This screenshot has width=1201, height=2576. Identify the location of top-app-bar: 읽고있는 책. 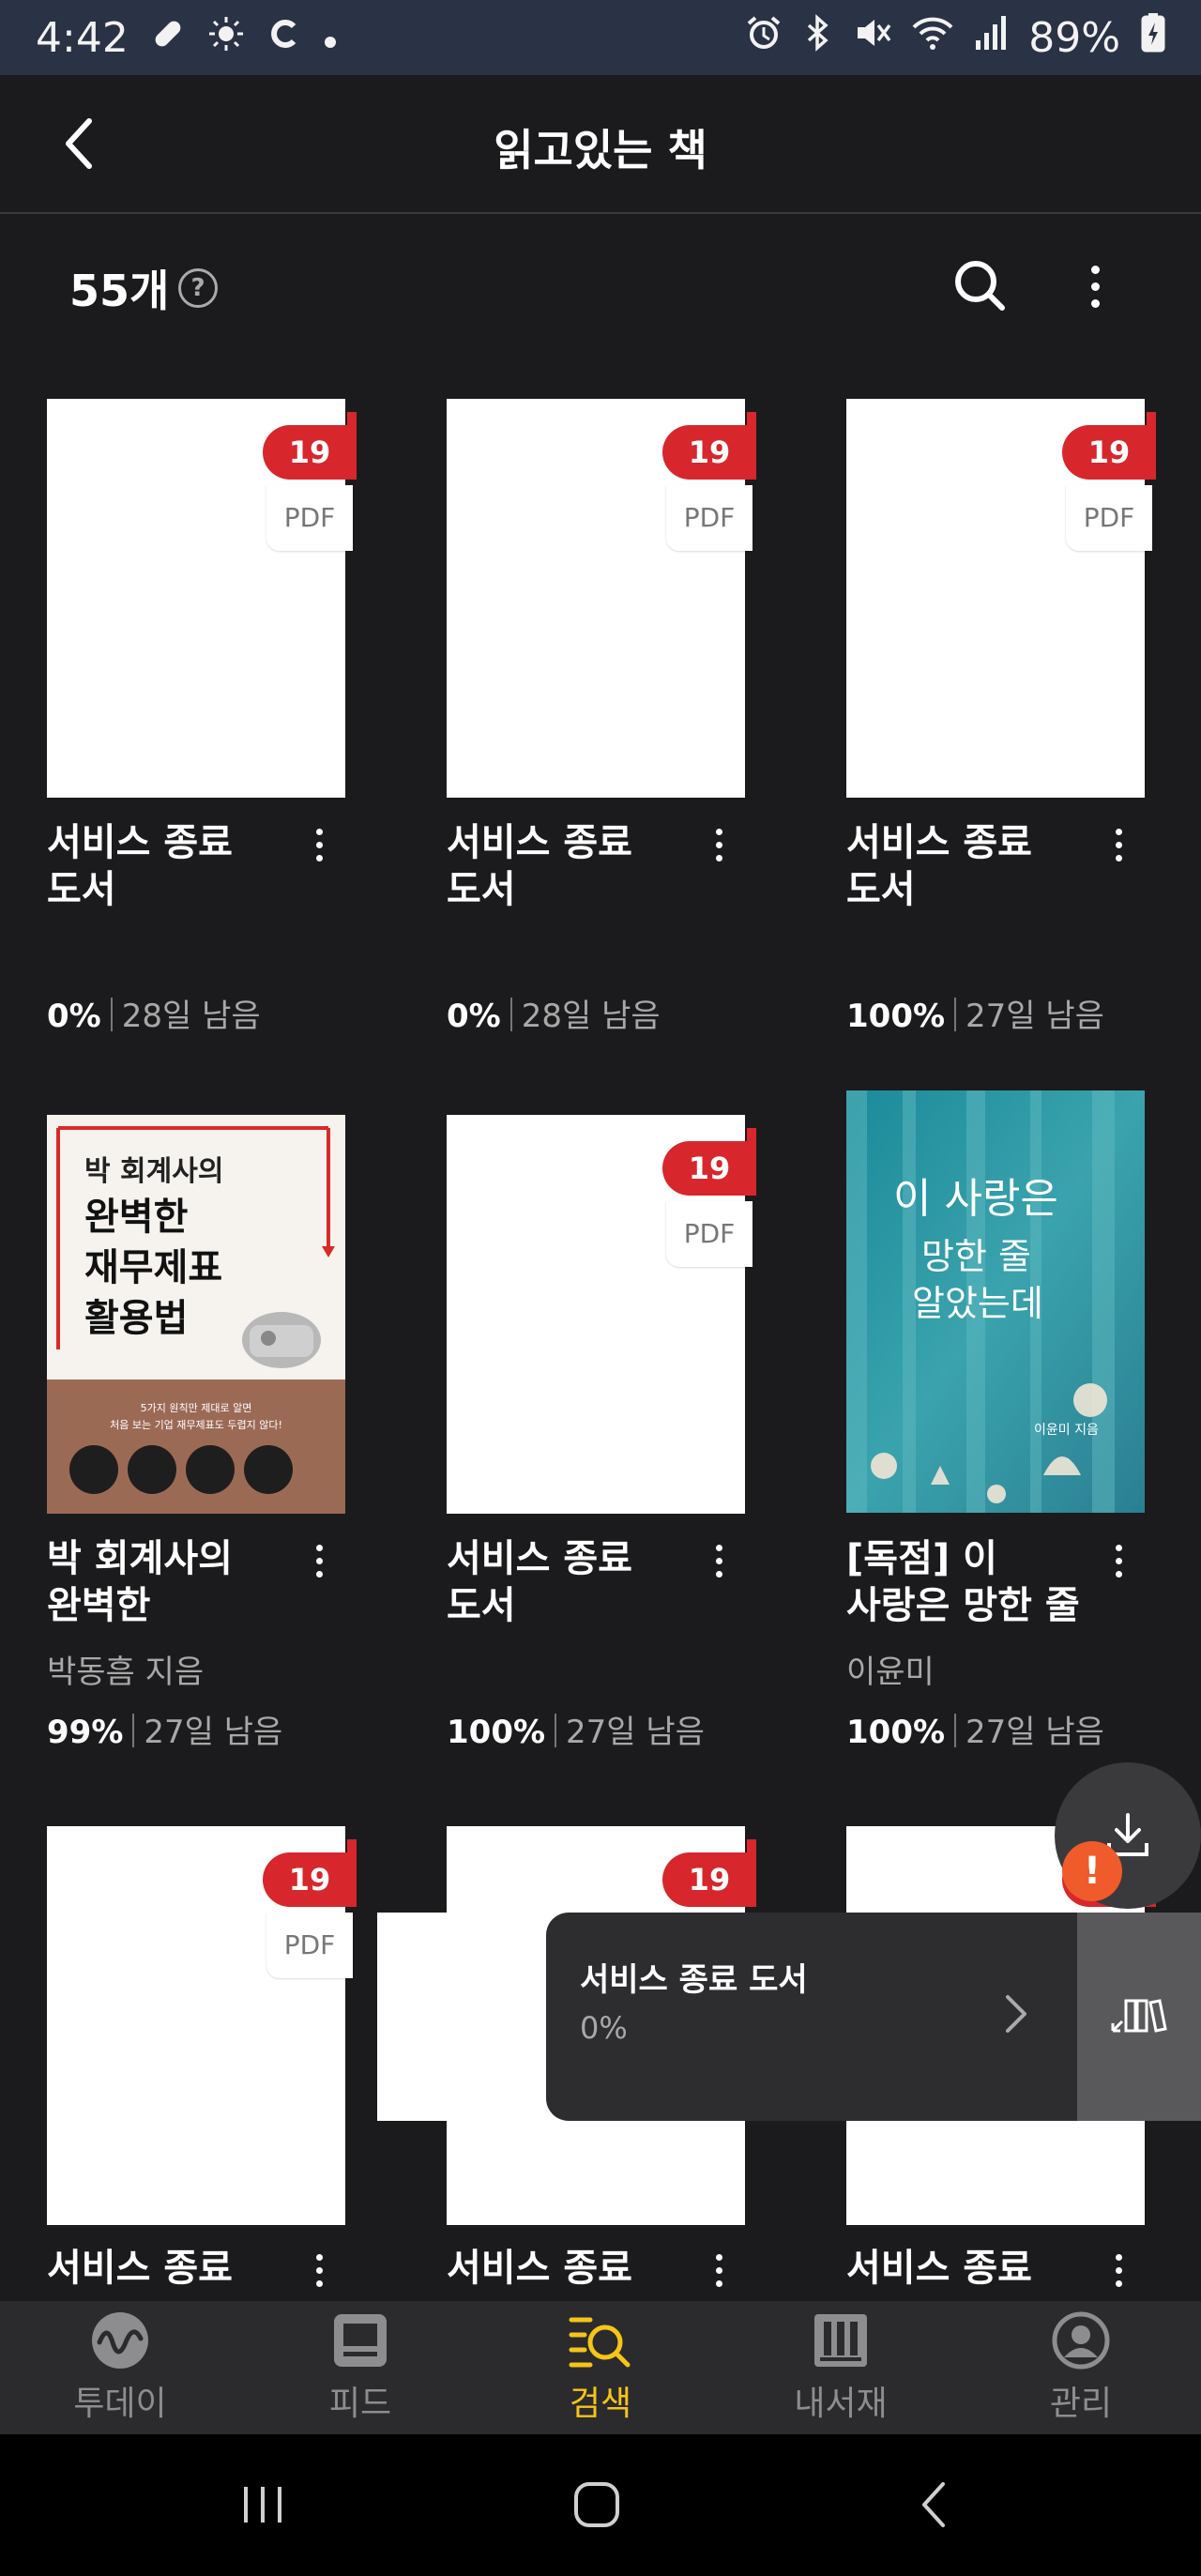
(600, 144).